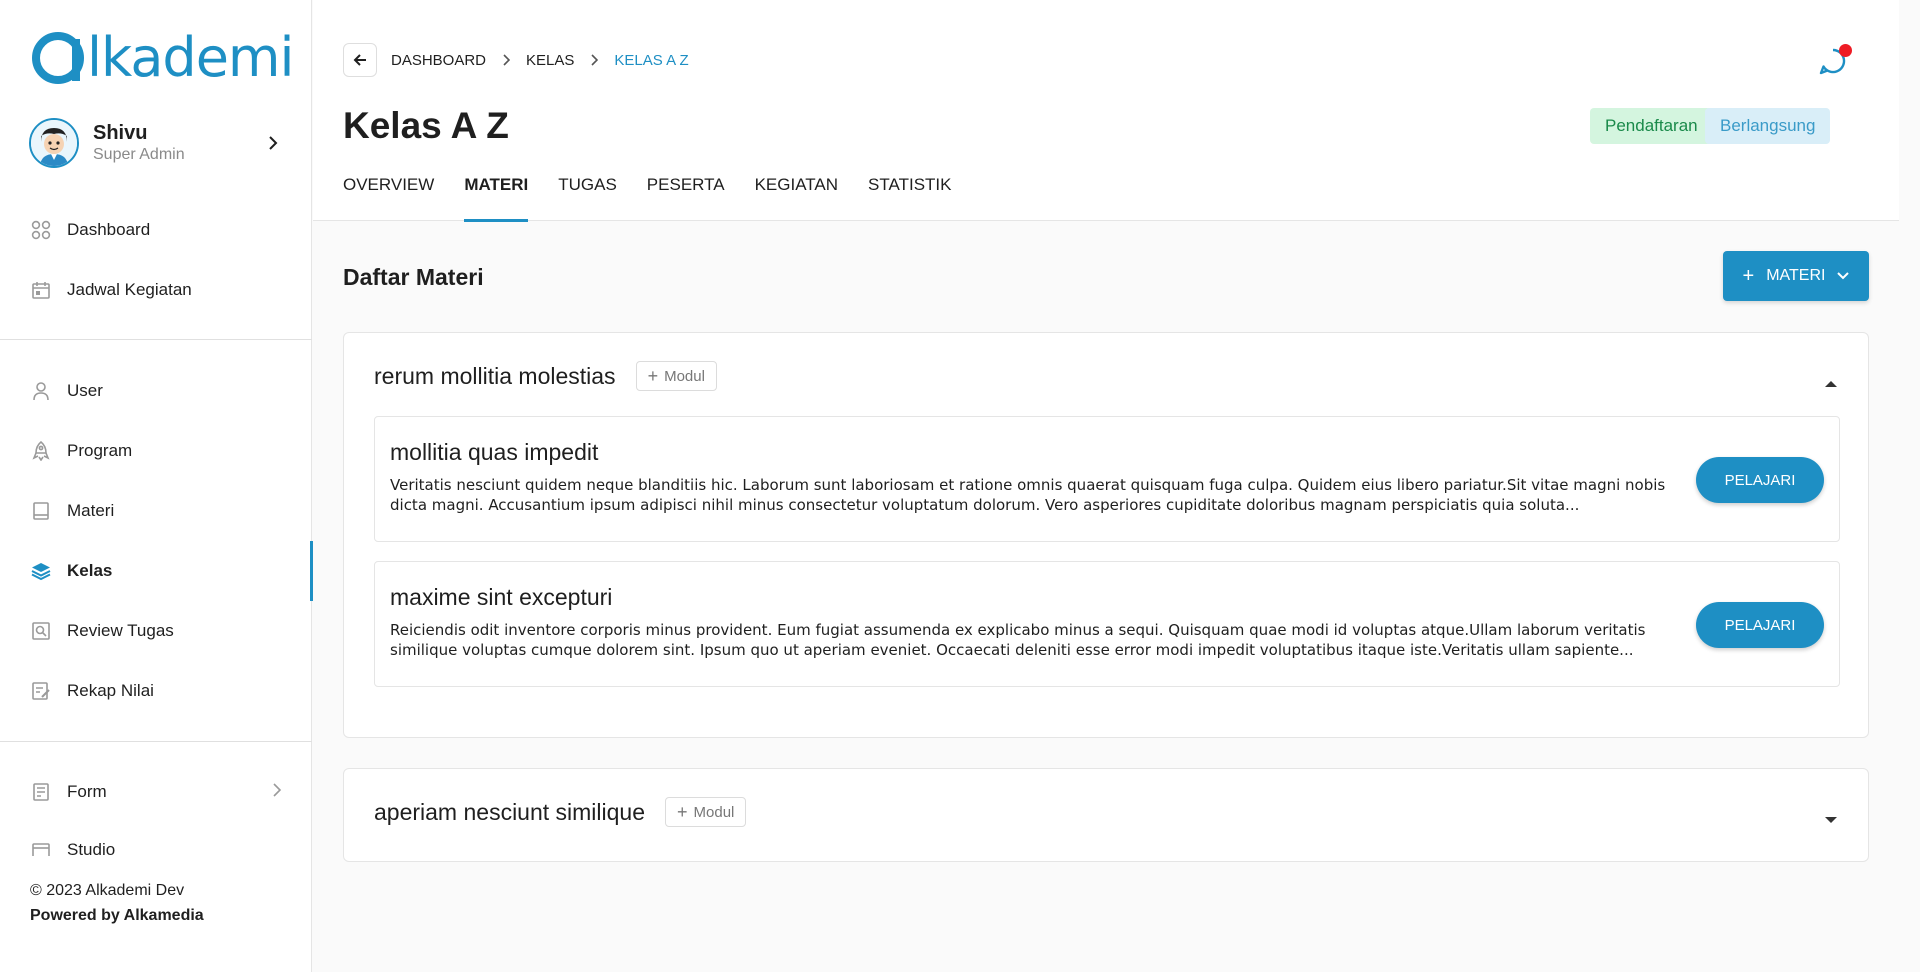 The height and width of the screenshot is (972, 1920). I want to click on module-title: aperiam nesciunt similique, so click(510, 812).